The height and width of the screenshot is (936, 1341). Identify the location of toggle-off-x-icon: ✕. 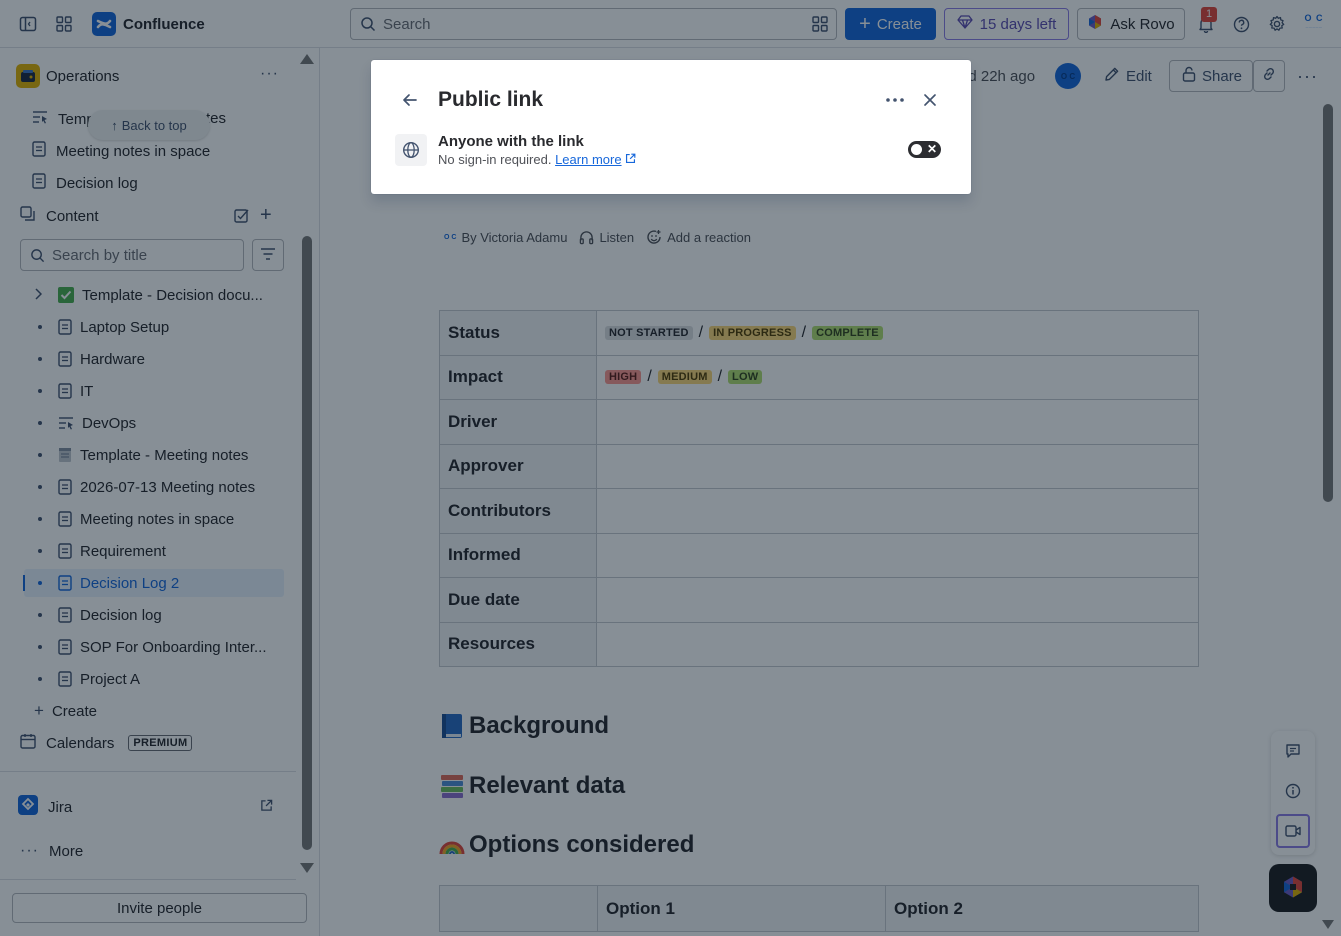
(931, 149).